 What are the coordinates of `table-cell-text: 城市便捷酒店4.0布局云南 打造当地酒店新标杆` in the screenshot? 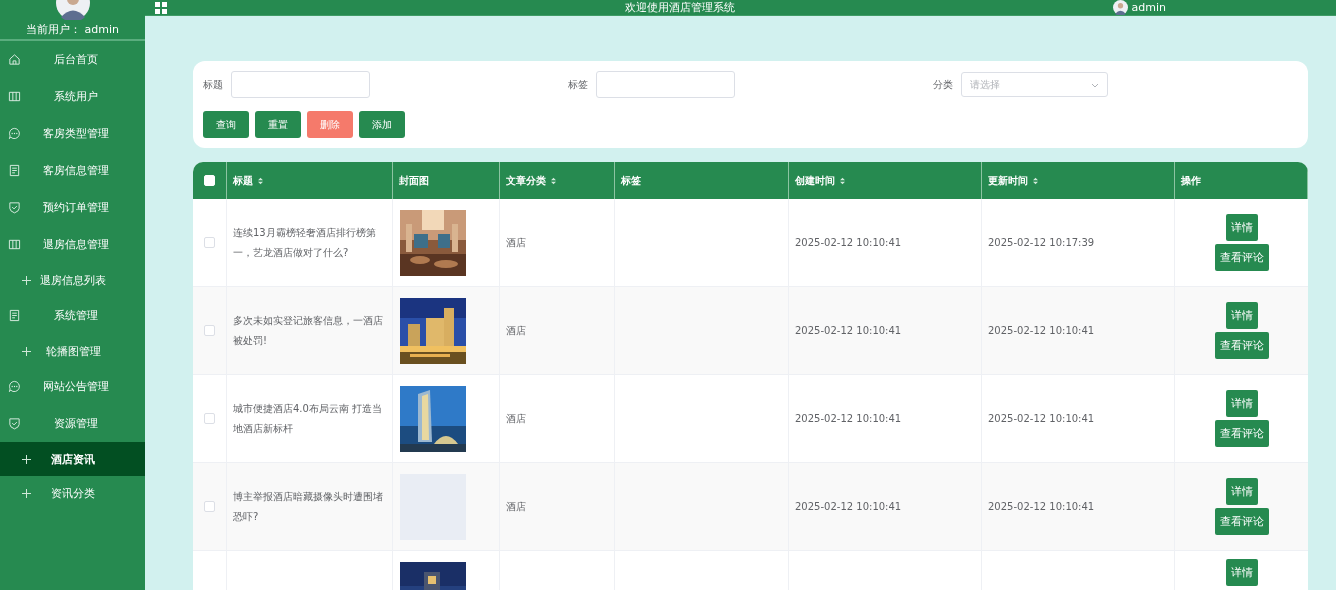 It's located at (308, 418).